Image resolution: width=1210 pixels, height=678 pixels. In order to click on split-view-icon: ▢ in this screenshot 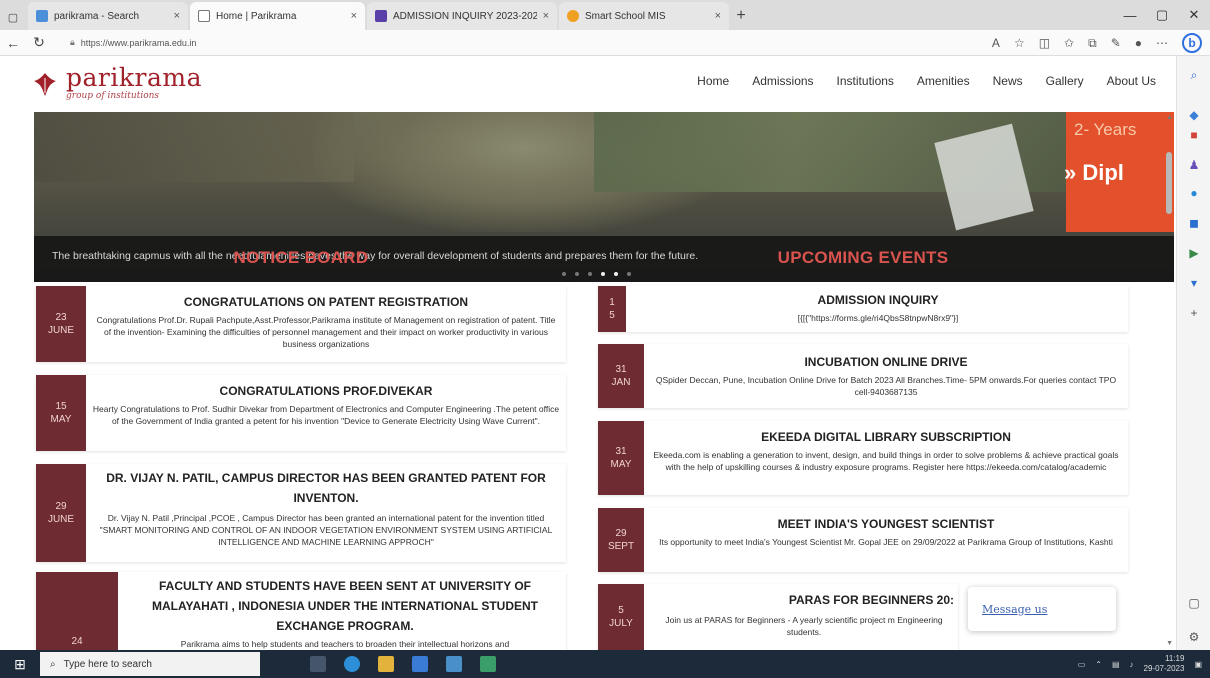, I will do `click(1194, 603)`.